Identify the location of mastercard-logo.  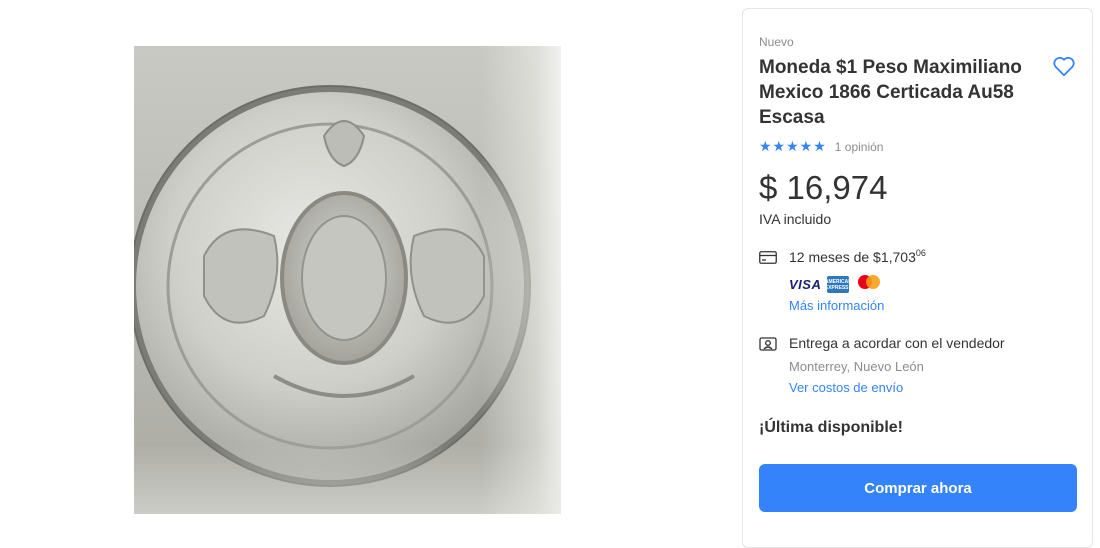
(869, 284).